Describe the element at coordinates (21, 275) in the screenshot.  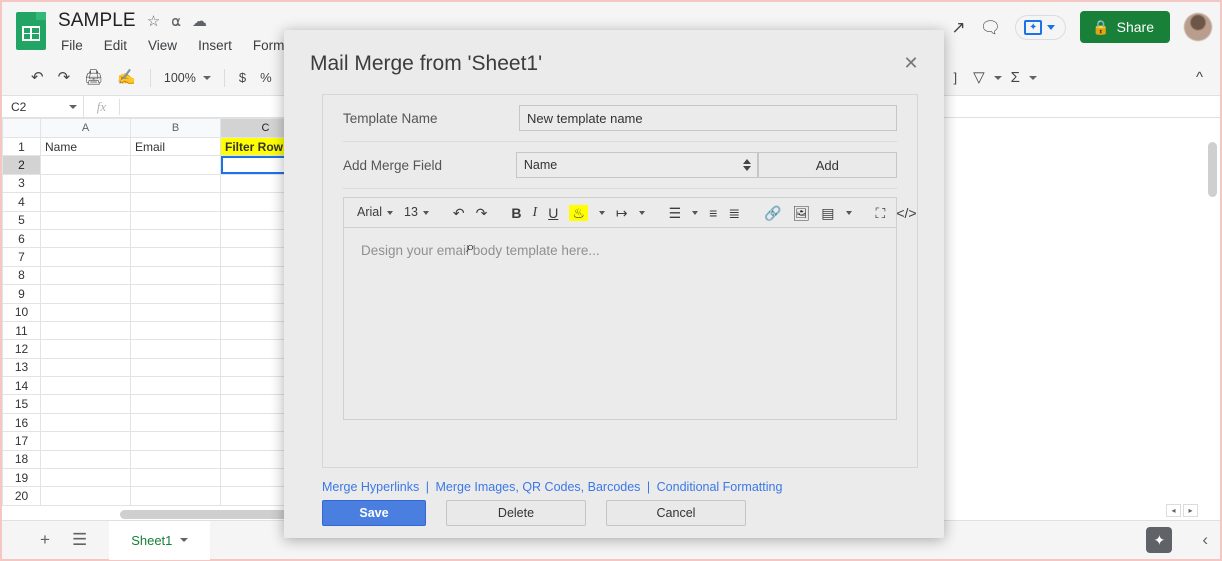
I see `row-header-8: 8` at that location.